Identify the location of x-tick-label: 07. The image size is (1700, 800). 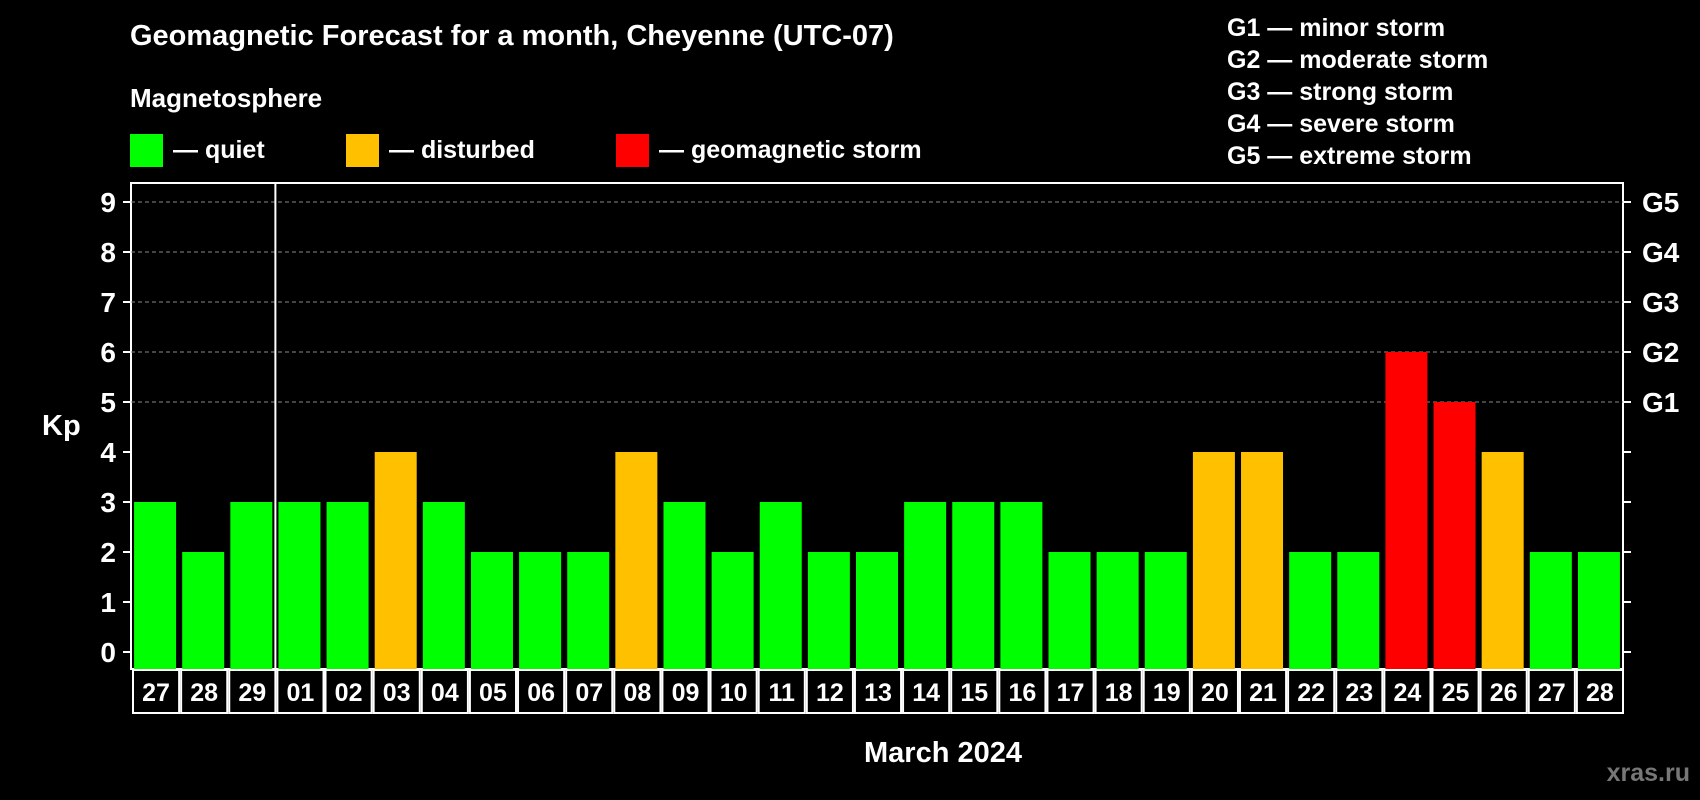
(589, 693).